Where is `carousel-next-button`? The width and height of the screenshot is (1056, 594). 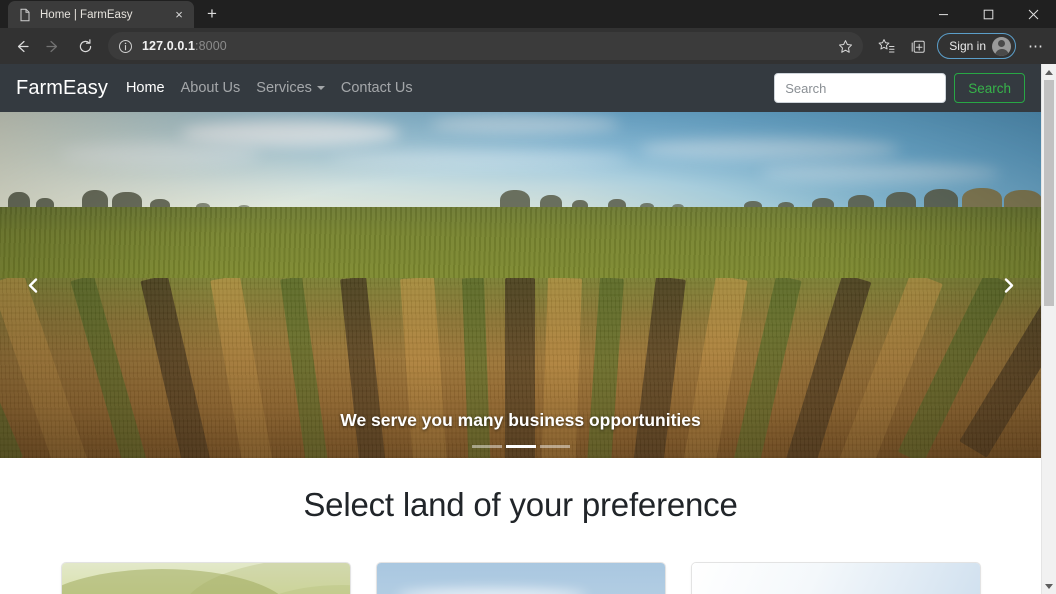 carousel-next-button is located at coordinates (1008, 285).